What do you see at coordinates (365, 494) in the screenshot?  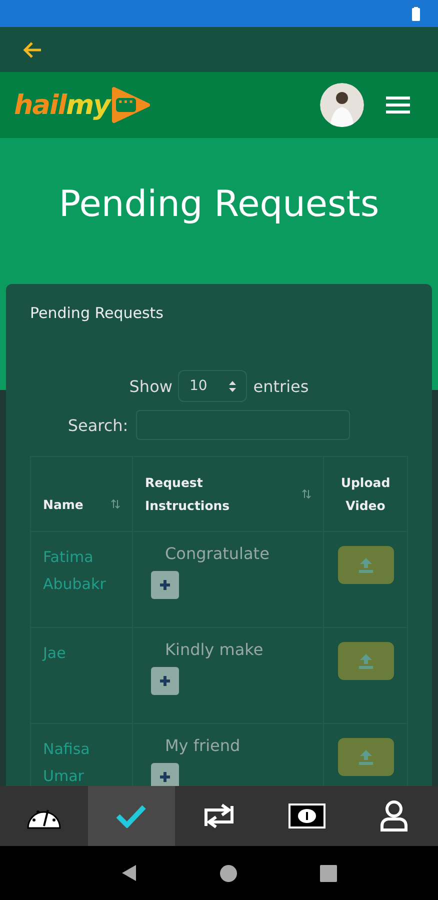 I see `column-header: Upload Video` at bounding box center [365, 494].